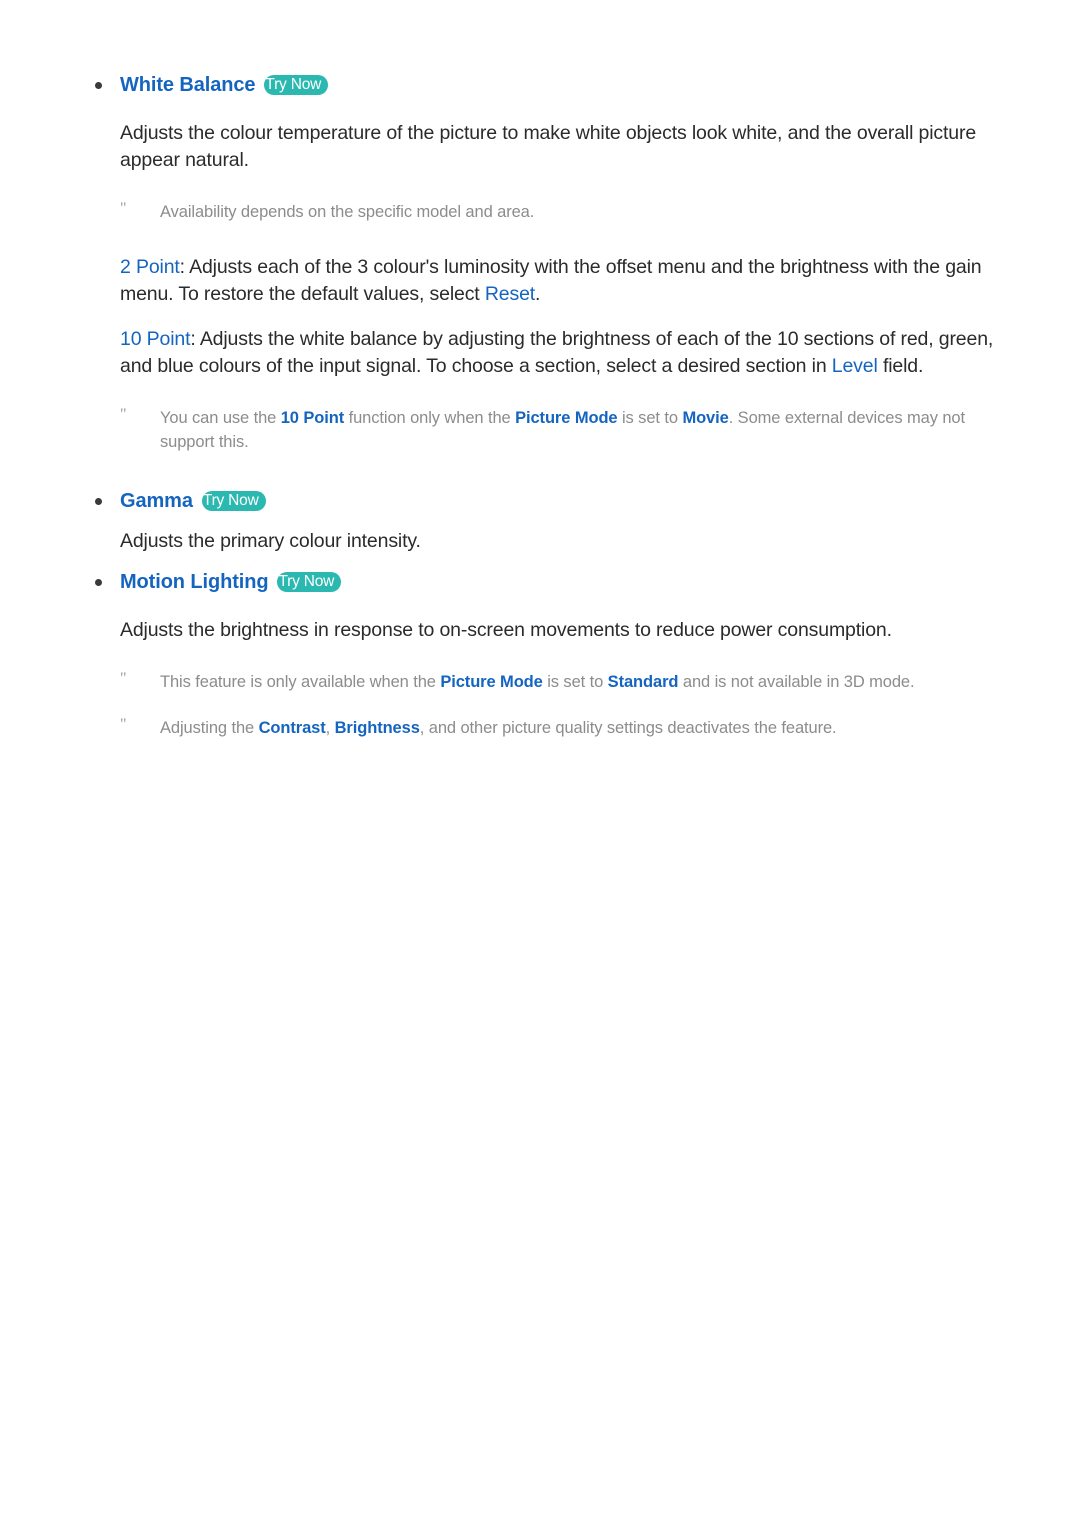  Describe the element at coordinates (194, 581) in the screenshot. I see `section-title: Motion Lighting` at that location.